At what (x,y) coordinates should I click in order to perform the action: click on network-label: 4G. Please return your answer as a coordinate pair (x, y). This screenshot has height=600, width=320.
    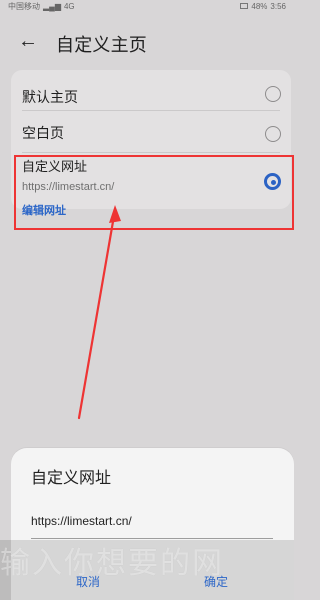
    Looking at the image, I should click on (69, 6).